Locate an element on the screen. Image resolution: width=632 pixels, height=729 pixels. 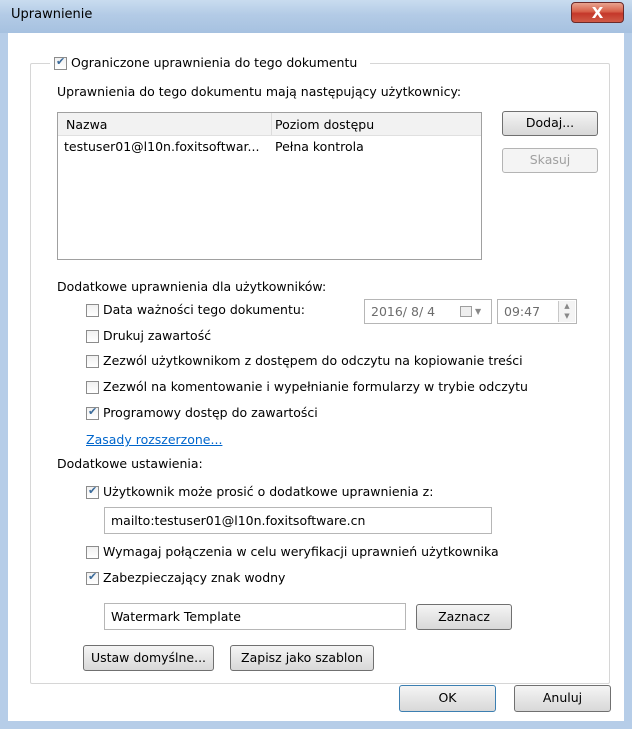
additional-settings-heading: Dodatkowe ustawienia: is located at coordinates (130, 463).